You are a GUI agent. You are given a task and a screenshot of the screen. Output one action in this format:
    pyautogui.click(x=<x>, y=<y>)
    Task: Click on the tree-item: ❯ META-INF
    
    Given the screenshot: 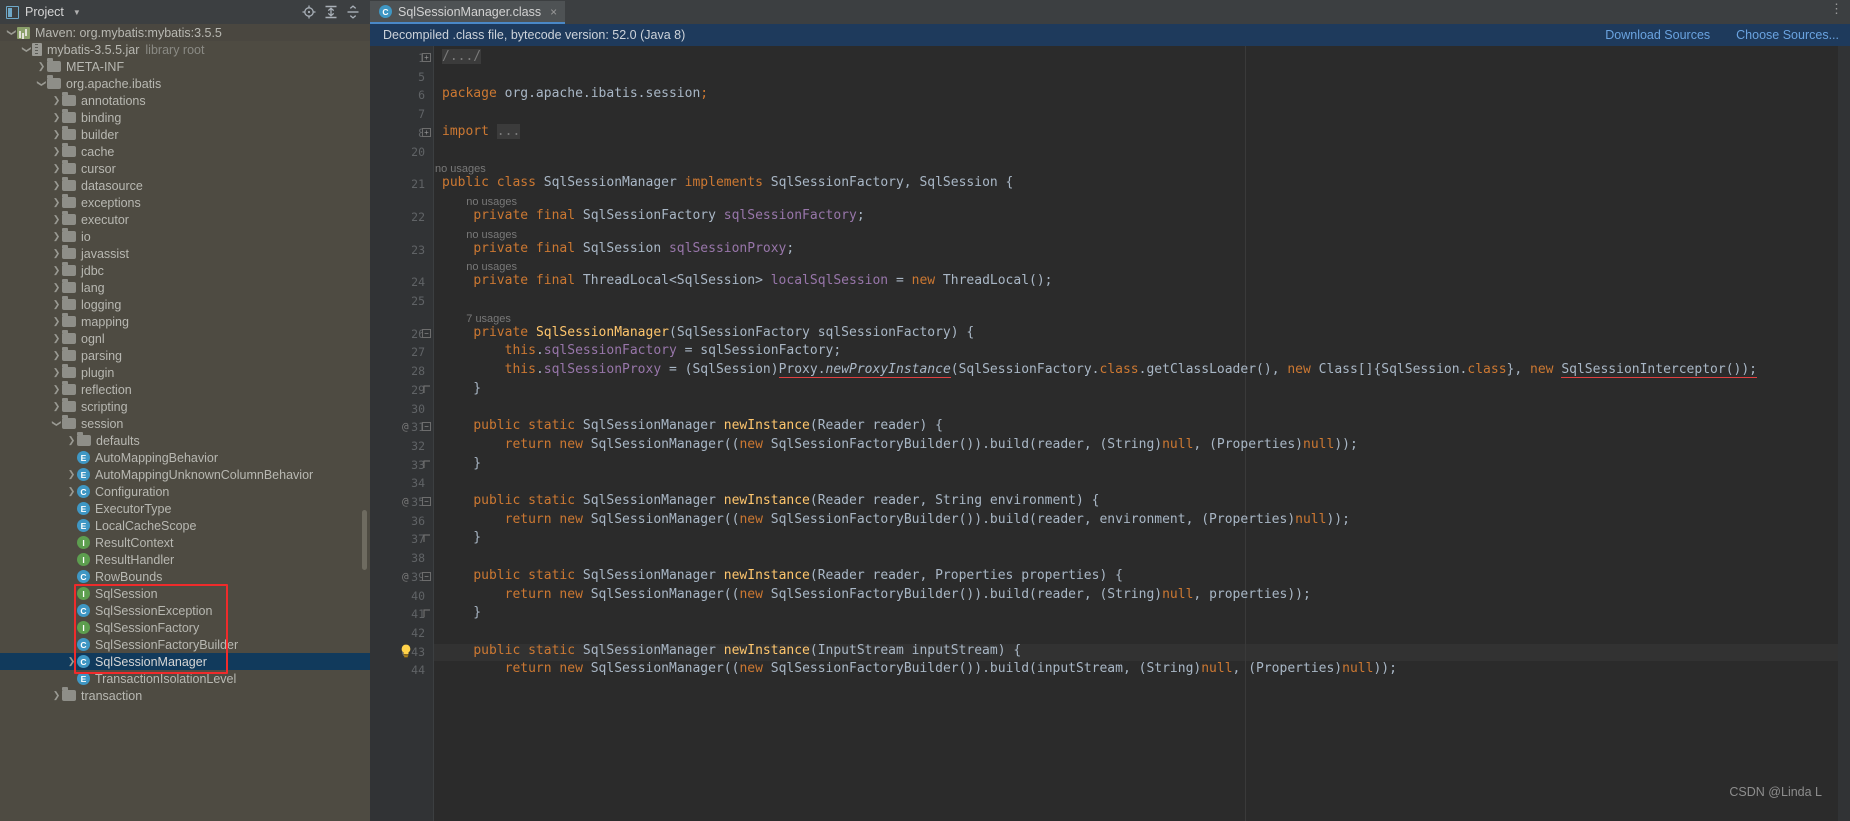 What is the action you would take?
    pyautogui.click(x=185, y=66)
    